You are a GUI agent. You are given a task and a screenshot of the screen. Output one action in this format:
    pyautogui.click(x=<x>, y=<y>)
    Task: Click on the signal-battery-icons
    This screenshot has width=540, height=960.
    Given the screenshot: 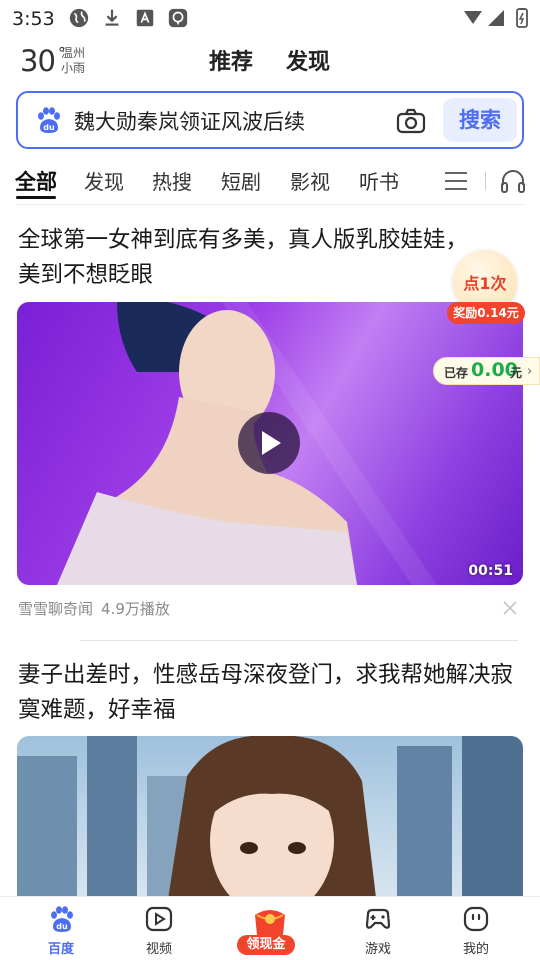 What is the action you would take?
    pyautogui.click(x=496, y=18)
    